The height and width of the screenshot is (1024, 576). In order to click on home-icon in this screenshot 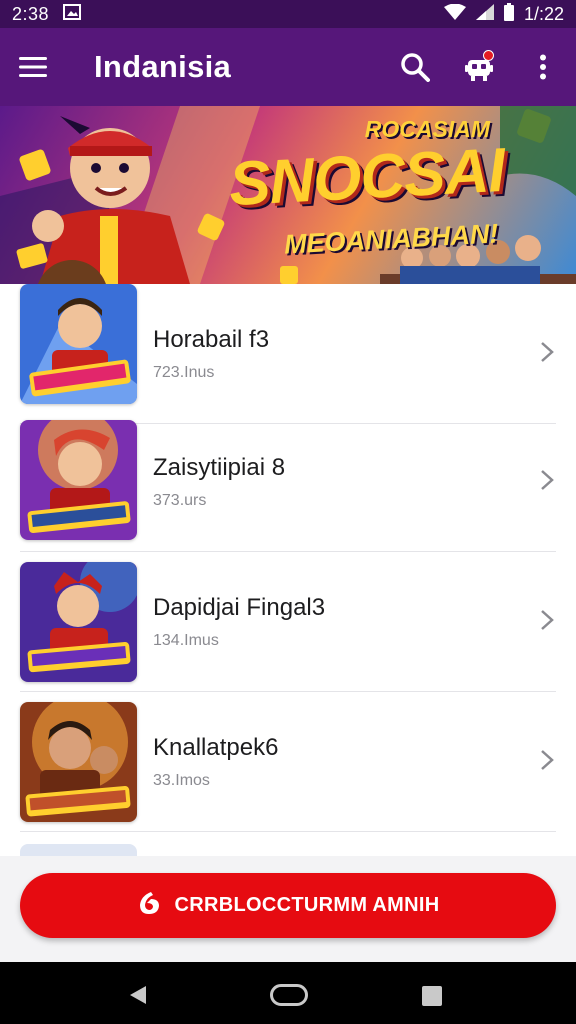, I will do `click(289, 995)`.